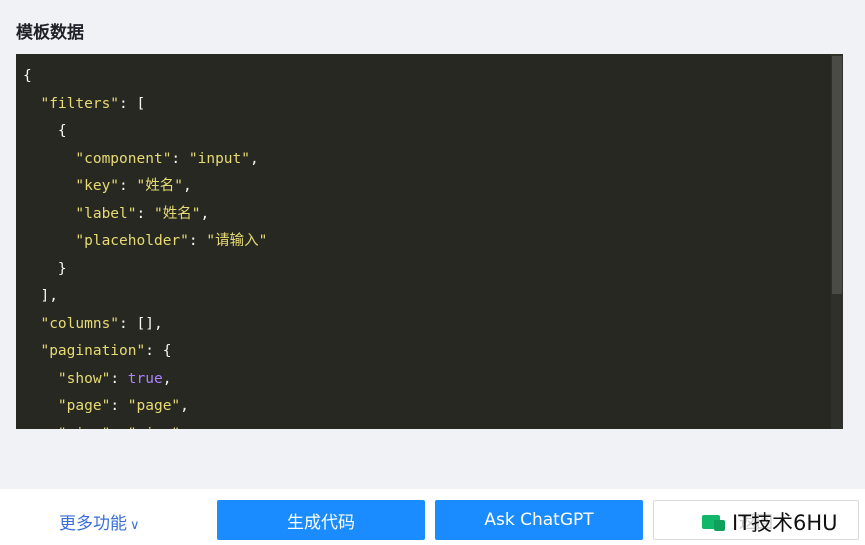 This screenshot has height=545, width=865. I want to click on code-token: : {, so click(158, 351).